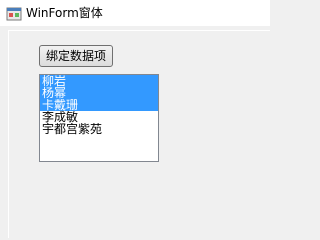 The width and height of the screenshot is (320, 240). What do you see at coordinates (99, 105) in the screenshot?
I see `list-item: 卡戴珊` at bounding box center [99, 105].